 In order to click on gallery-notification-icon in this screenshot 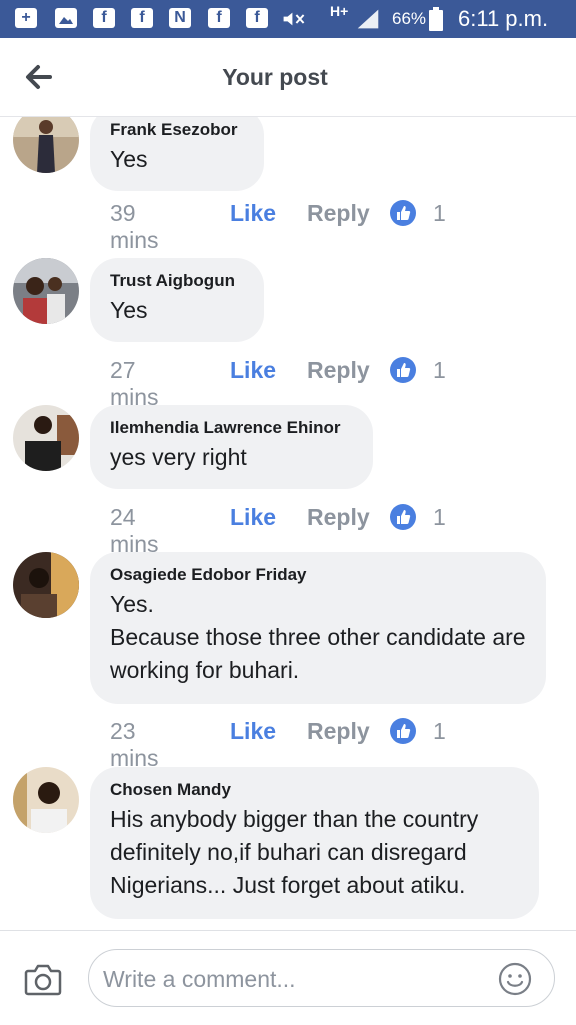, I will do `click(66, 18)`.